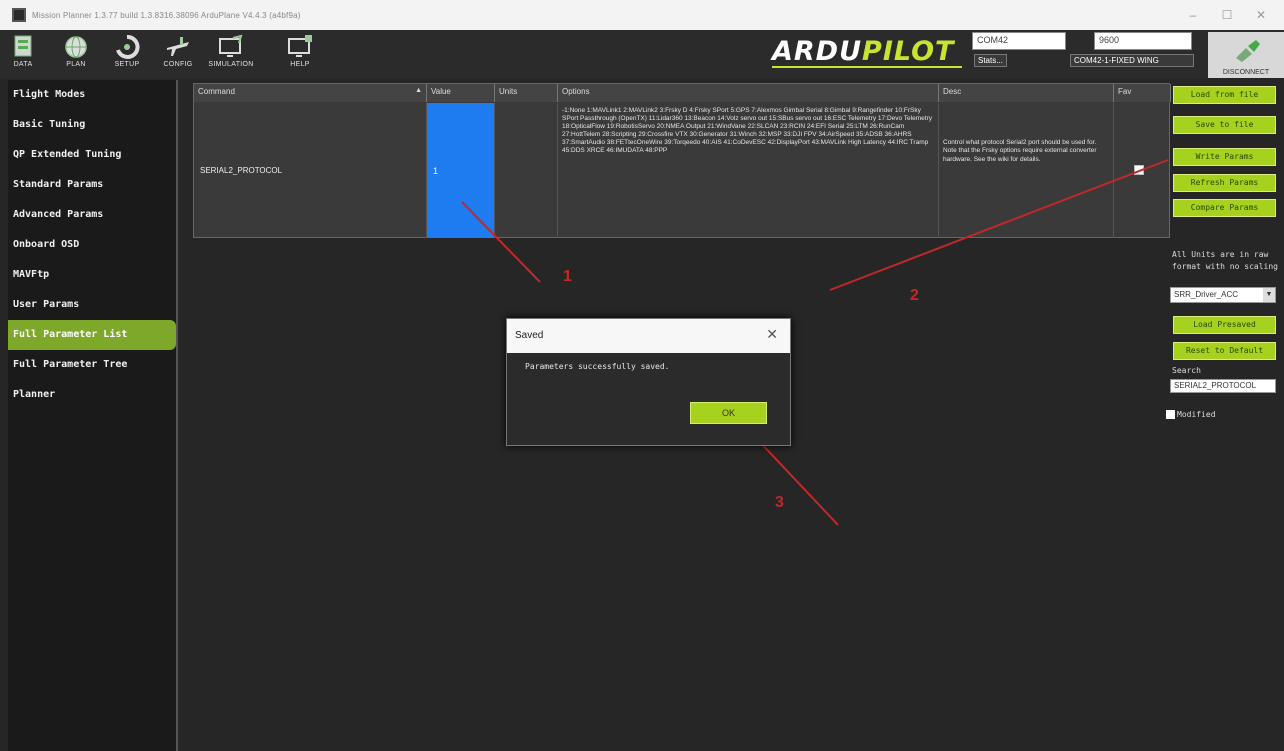 This screenshot has width=1284, height=751. I want to click on annotation-marker-1: 1, so click(567, 276).